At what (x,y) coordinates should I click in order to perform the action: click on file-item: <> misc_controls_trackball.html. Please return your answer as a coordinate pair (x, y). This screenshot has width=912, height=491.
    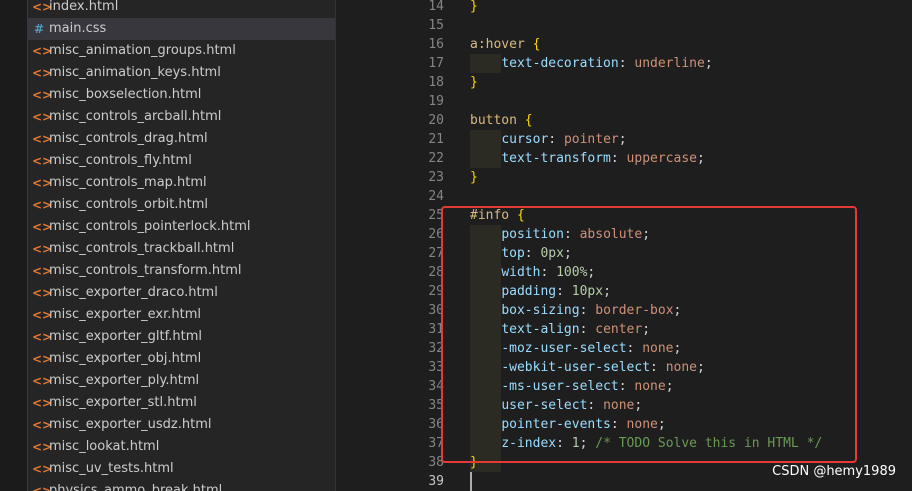
    Looking at the image, I should click on (181, 249).